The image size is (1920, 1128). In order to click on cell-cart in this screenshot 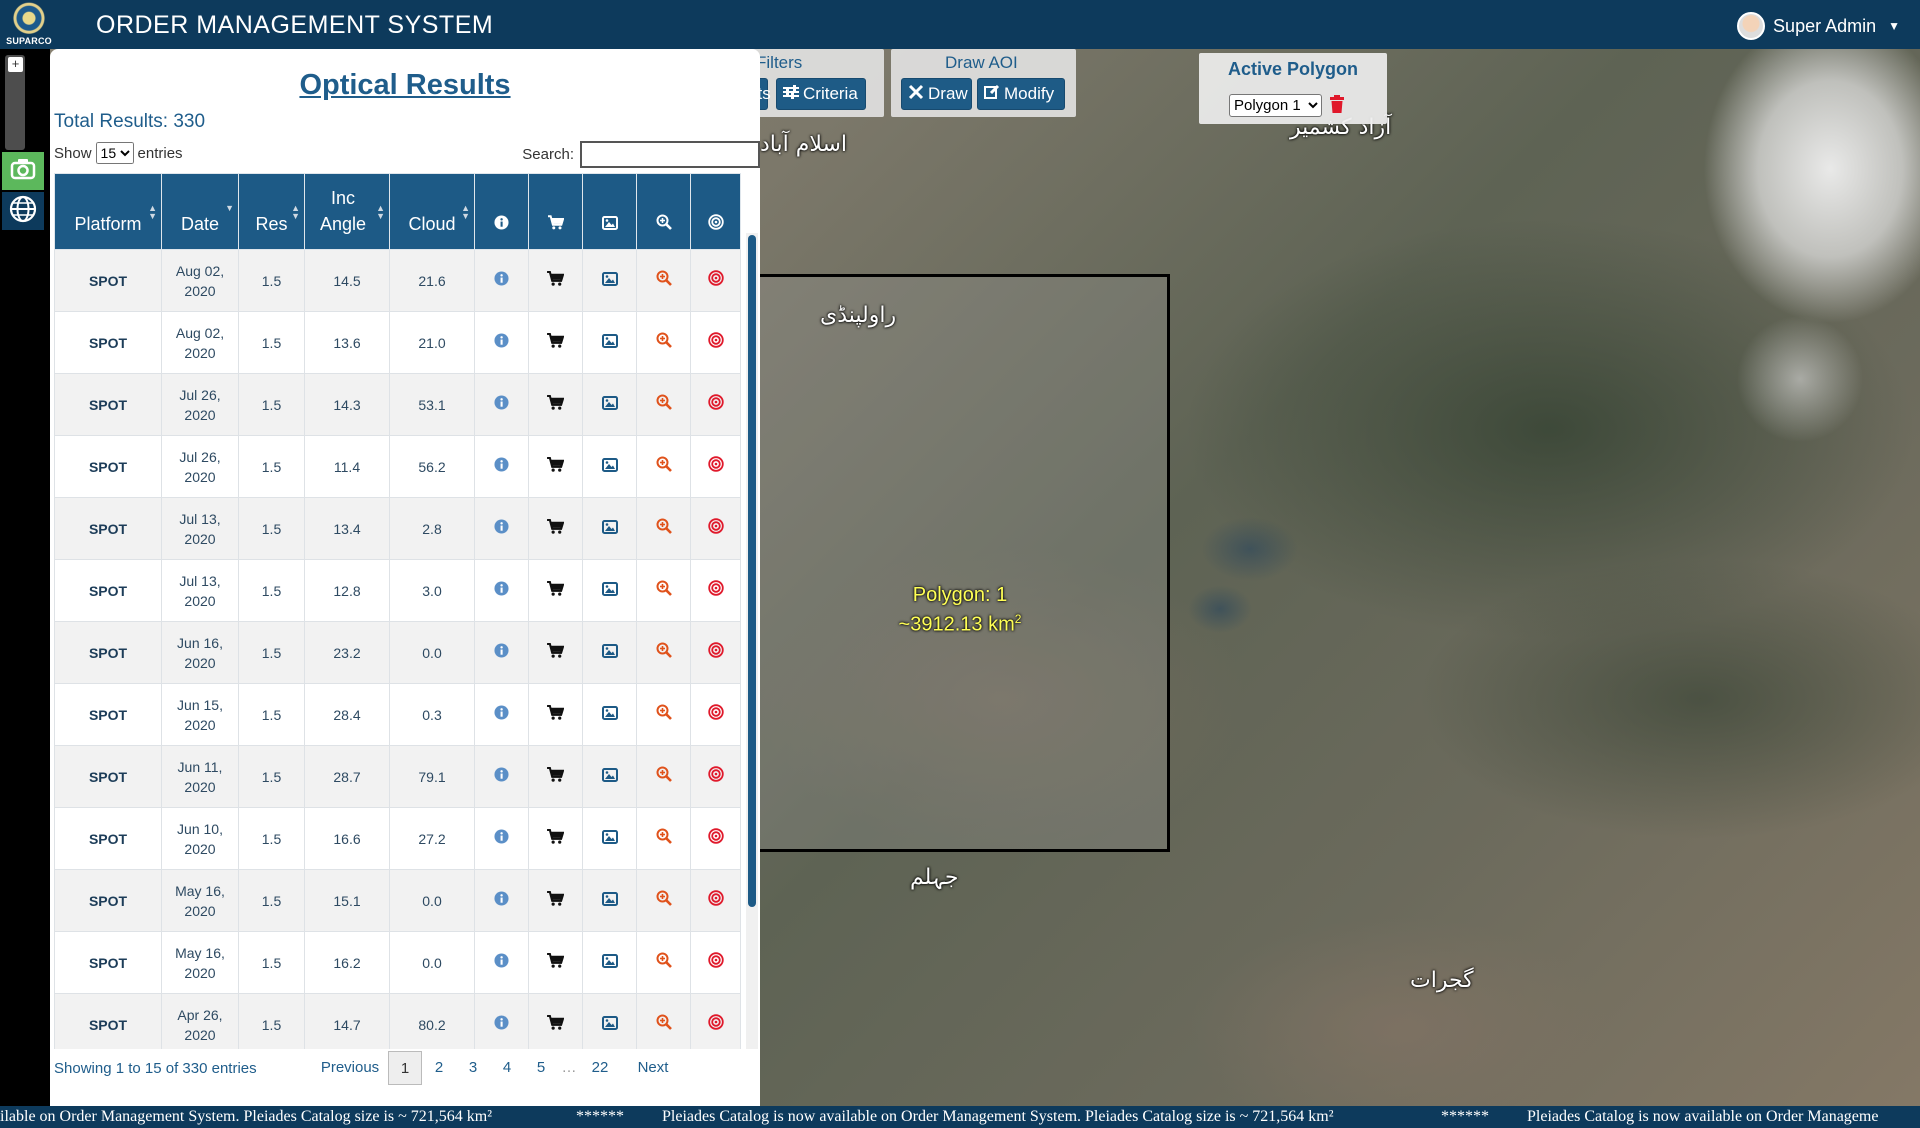, I will do `click(555, 466)`.